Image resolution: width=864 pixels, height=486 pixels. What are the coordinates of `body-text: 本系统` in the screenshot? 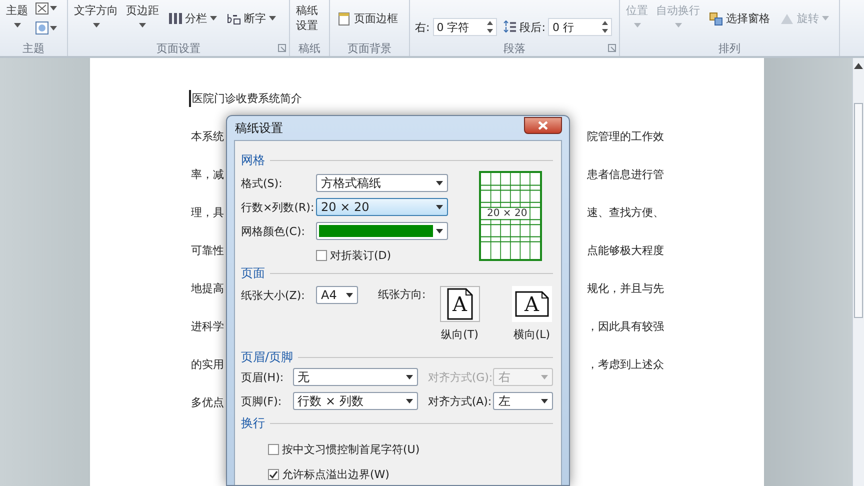 It's located at (207, 137).